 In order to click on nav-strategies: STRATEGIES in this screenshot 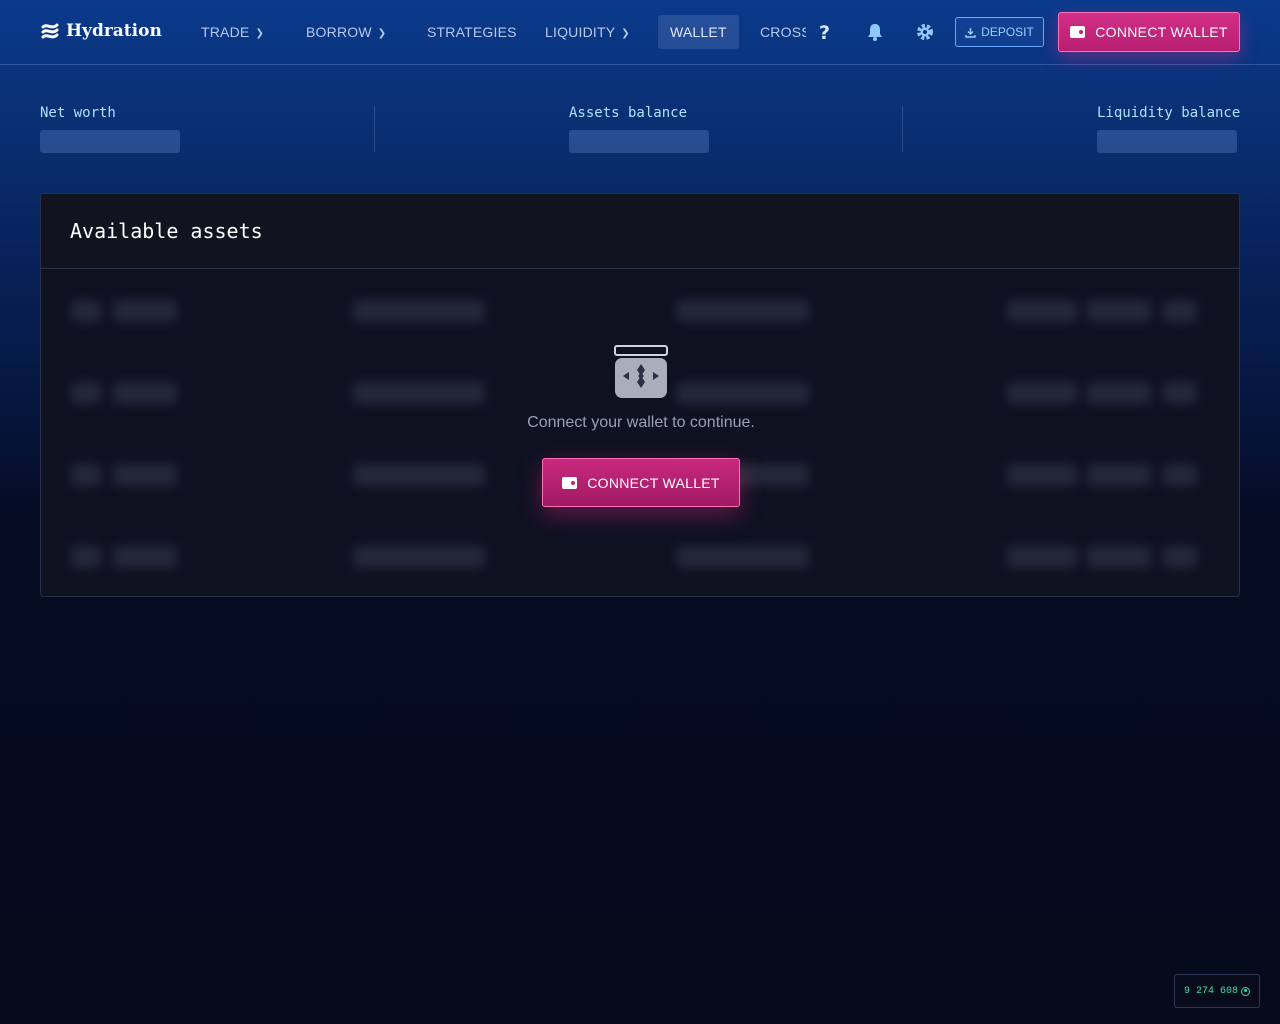, I will do `click(472, 32)`.